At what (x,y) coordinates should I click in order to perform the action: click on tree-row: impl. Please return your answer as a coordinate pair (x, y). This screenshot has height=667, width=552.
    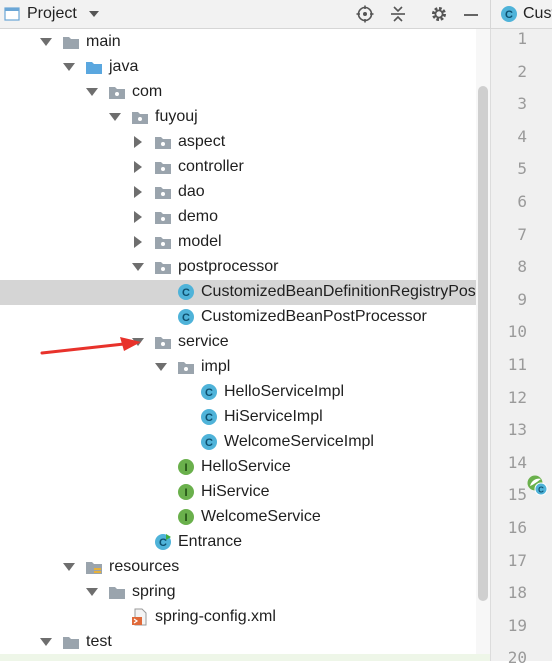
    Looking at the image, I should click on (245, 367).